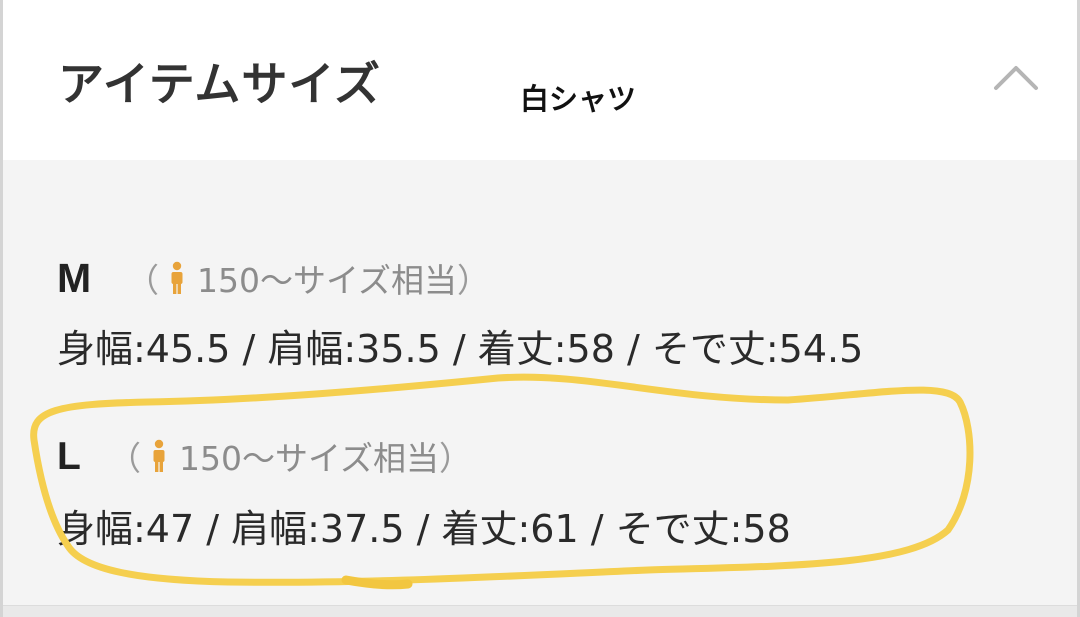 This screenshot has height=617, width=1080. I want to click on card-border-left, so click(1, 308).